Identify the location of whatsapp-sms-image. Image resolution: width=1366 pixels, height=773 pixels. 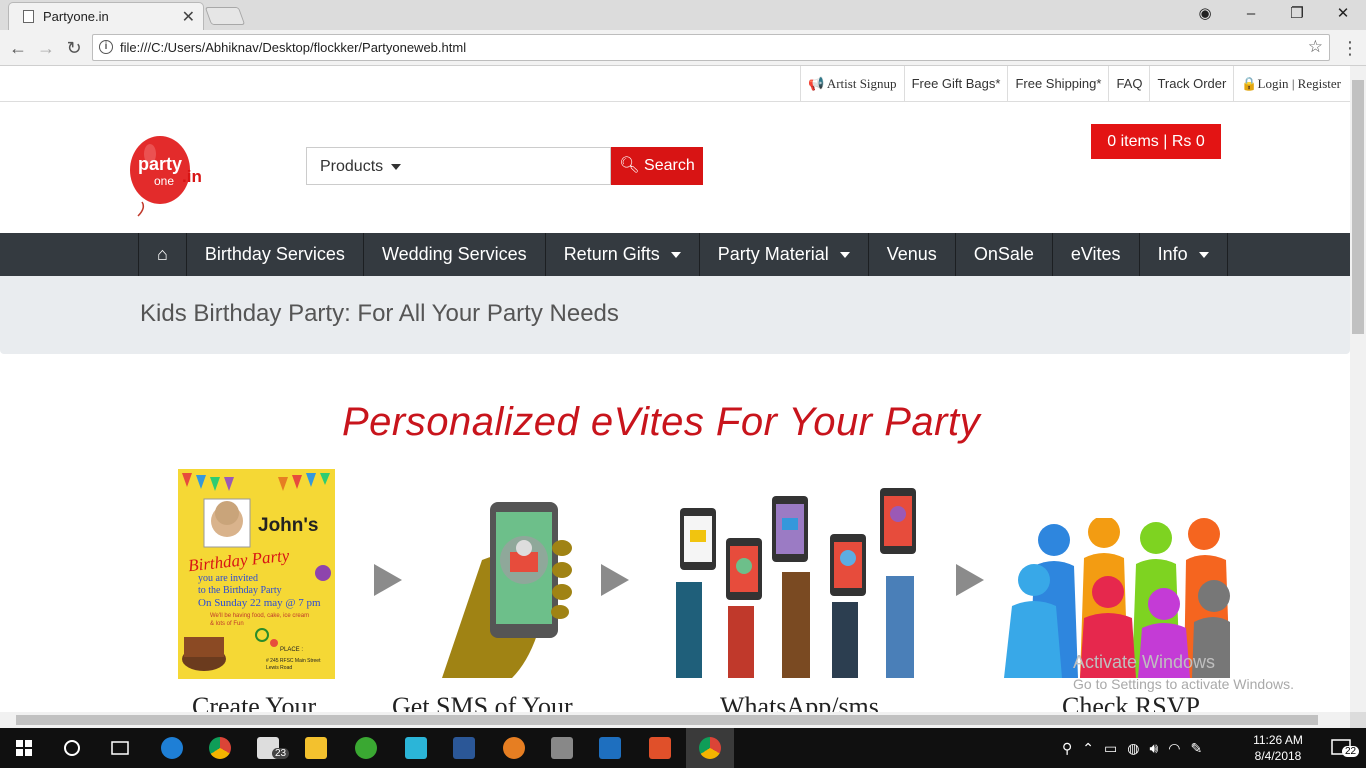
(797, 582).